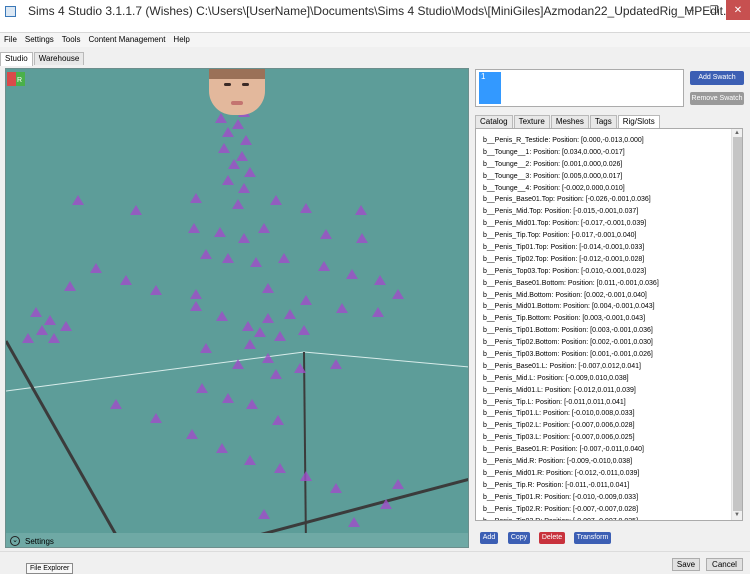  I want to click on settings-bar: ⌄ Settings, so click(237, 540).